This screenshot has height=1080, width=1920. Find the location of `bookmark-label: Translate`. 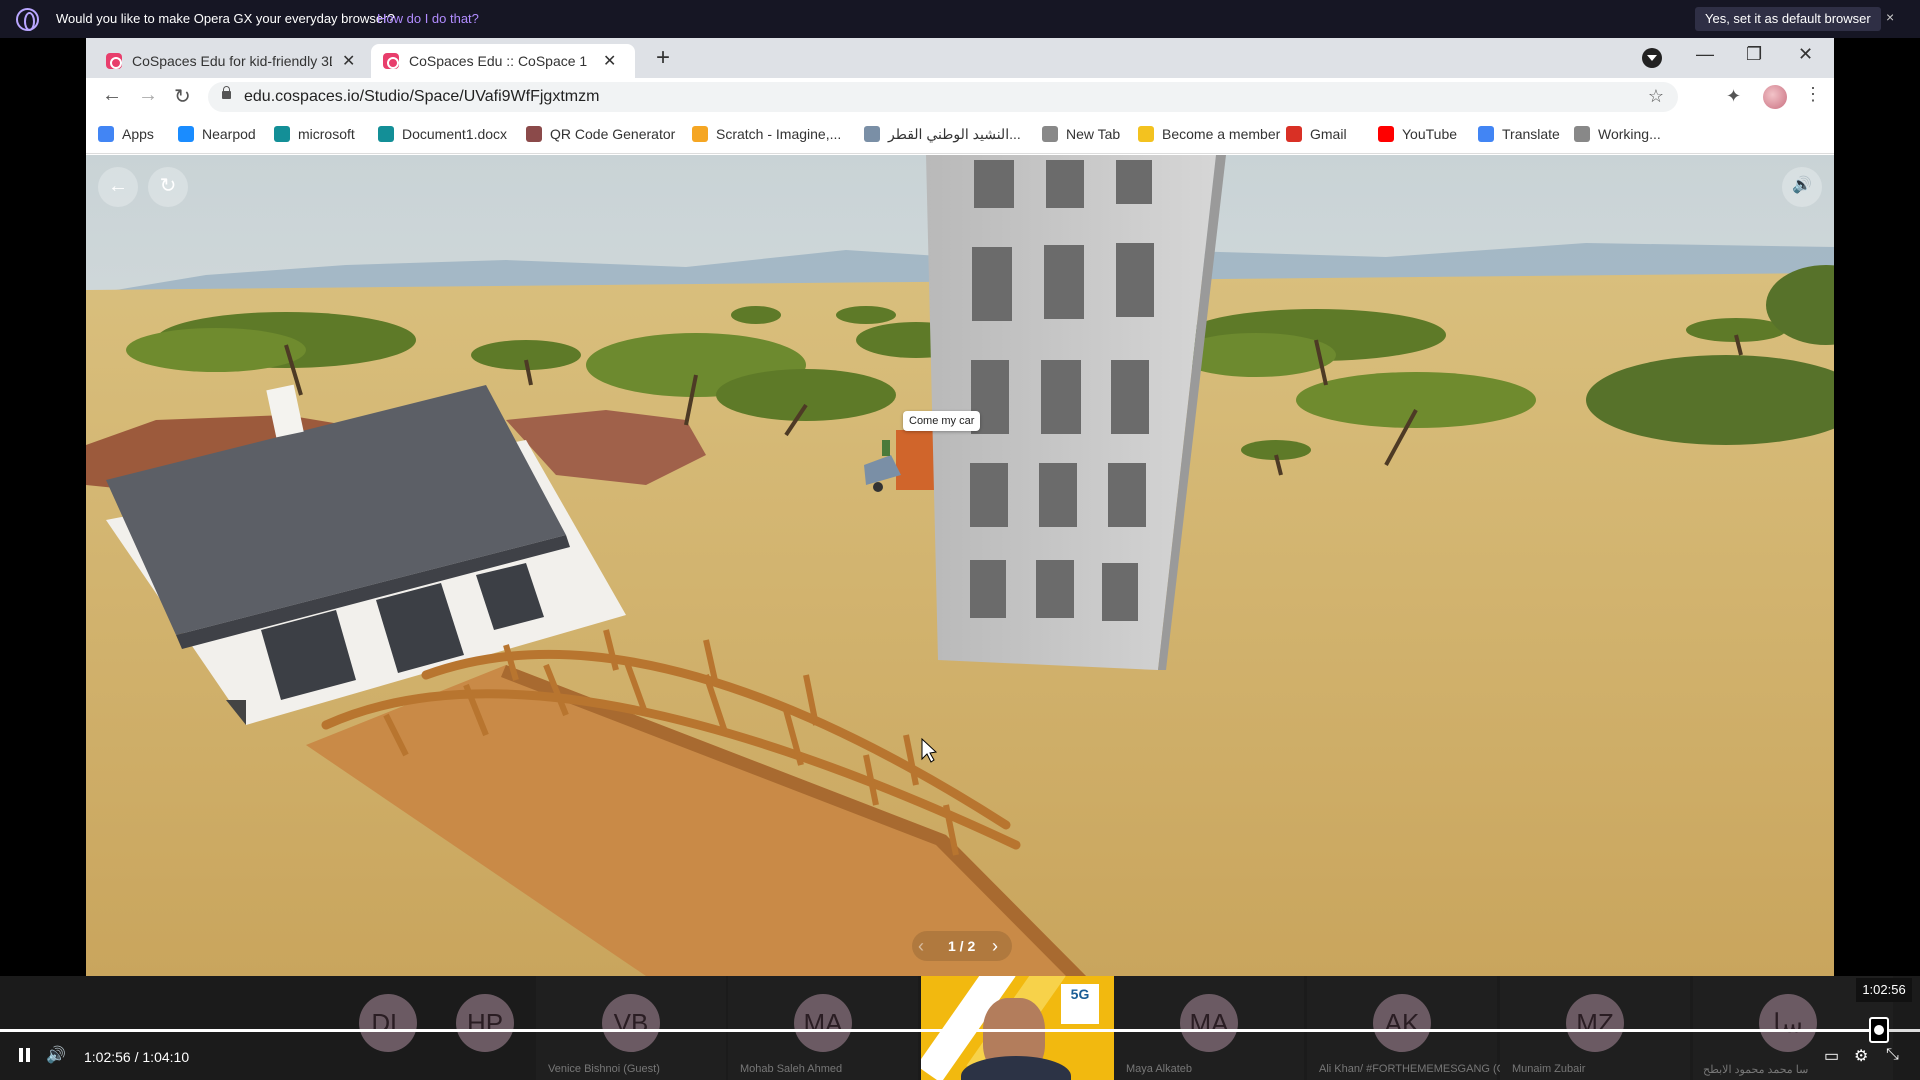

bookmark-label: Translate is located at coordinates (1531, 134).